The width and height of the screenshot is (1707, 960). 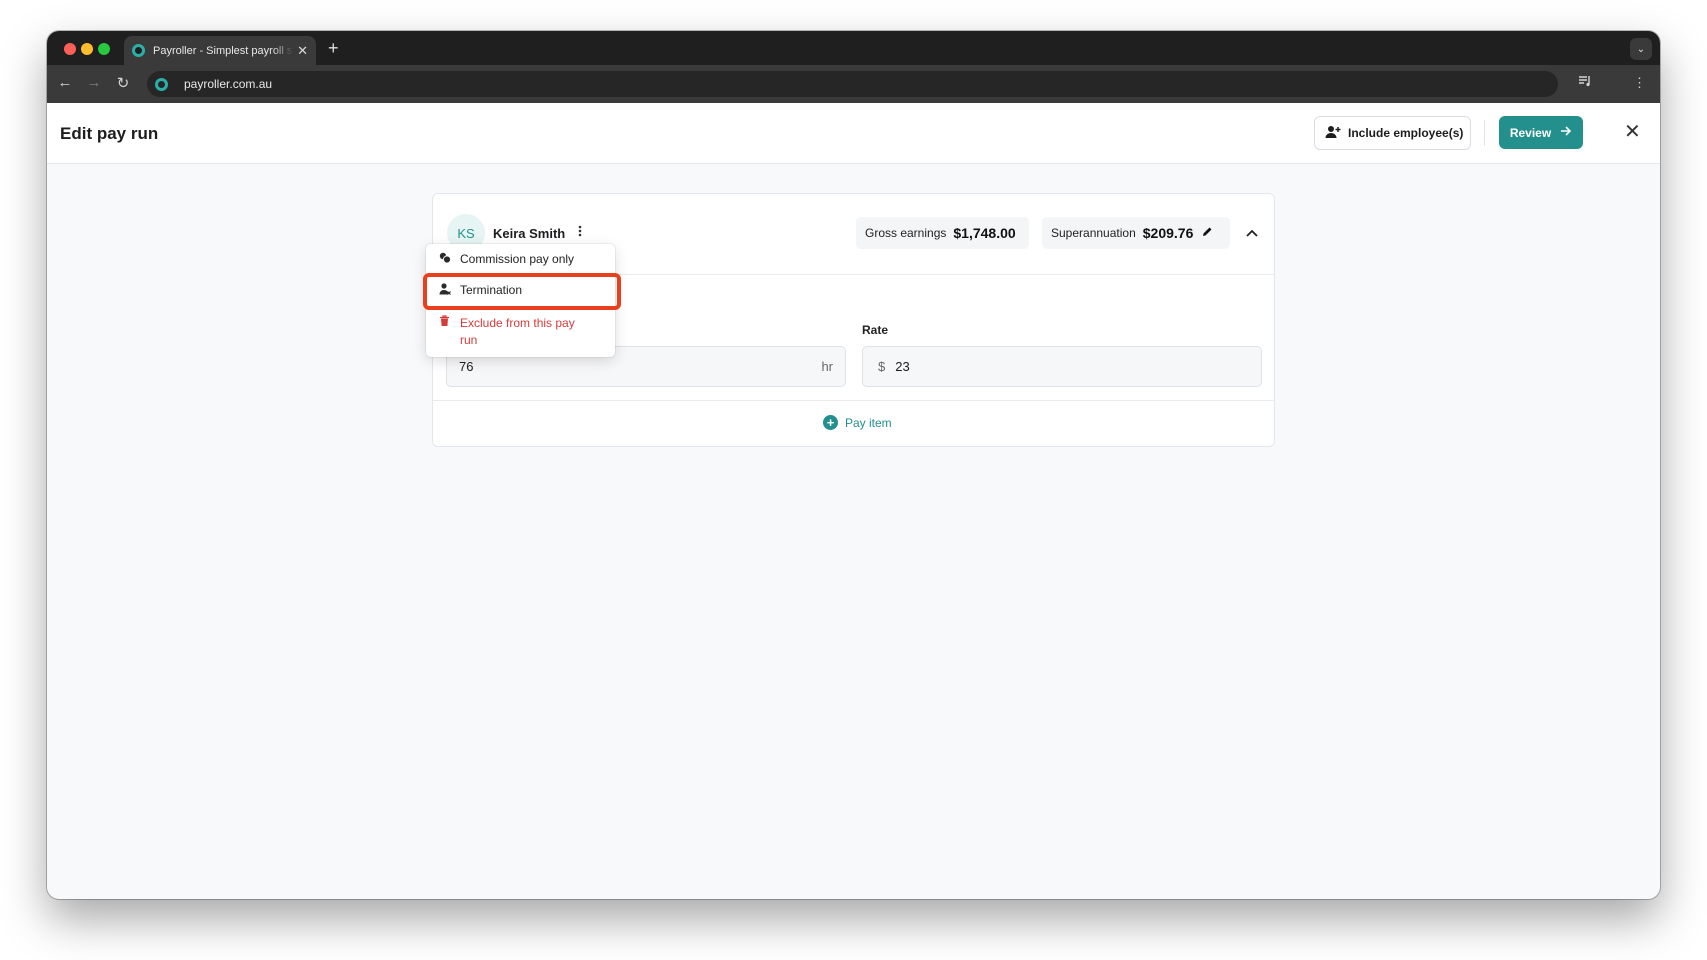 I want to click on coins-icon, so click(x=446, y=260).